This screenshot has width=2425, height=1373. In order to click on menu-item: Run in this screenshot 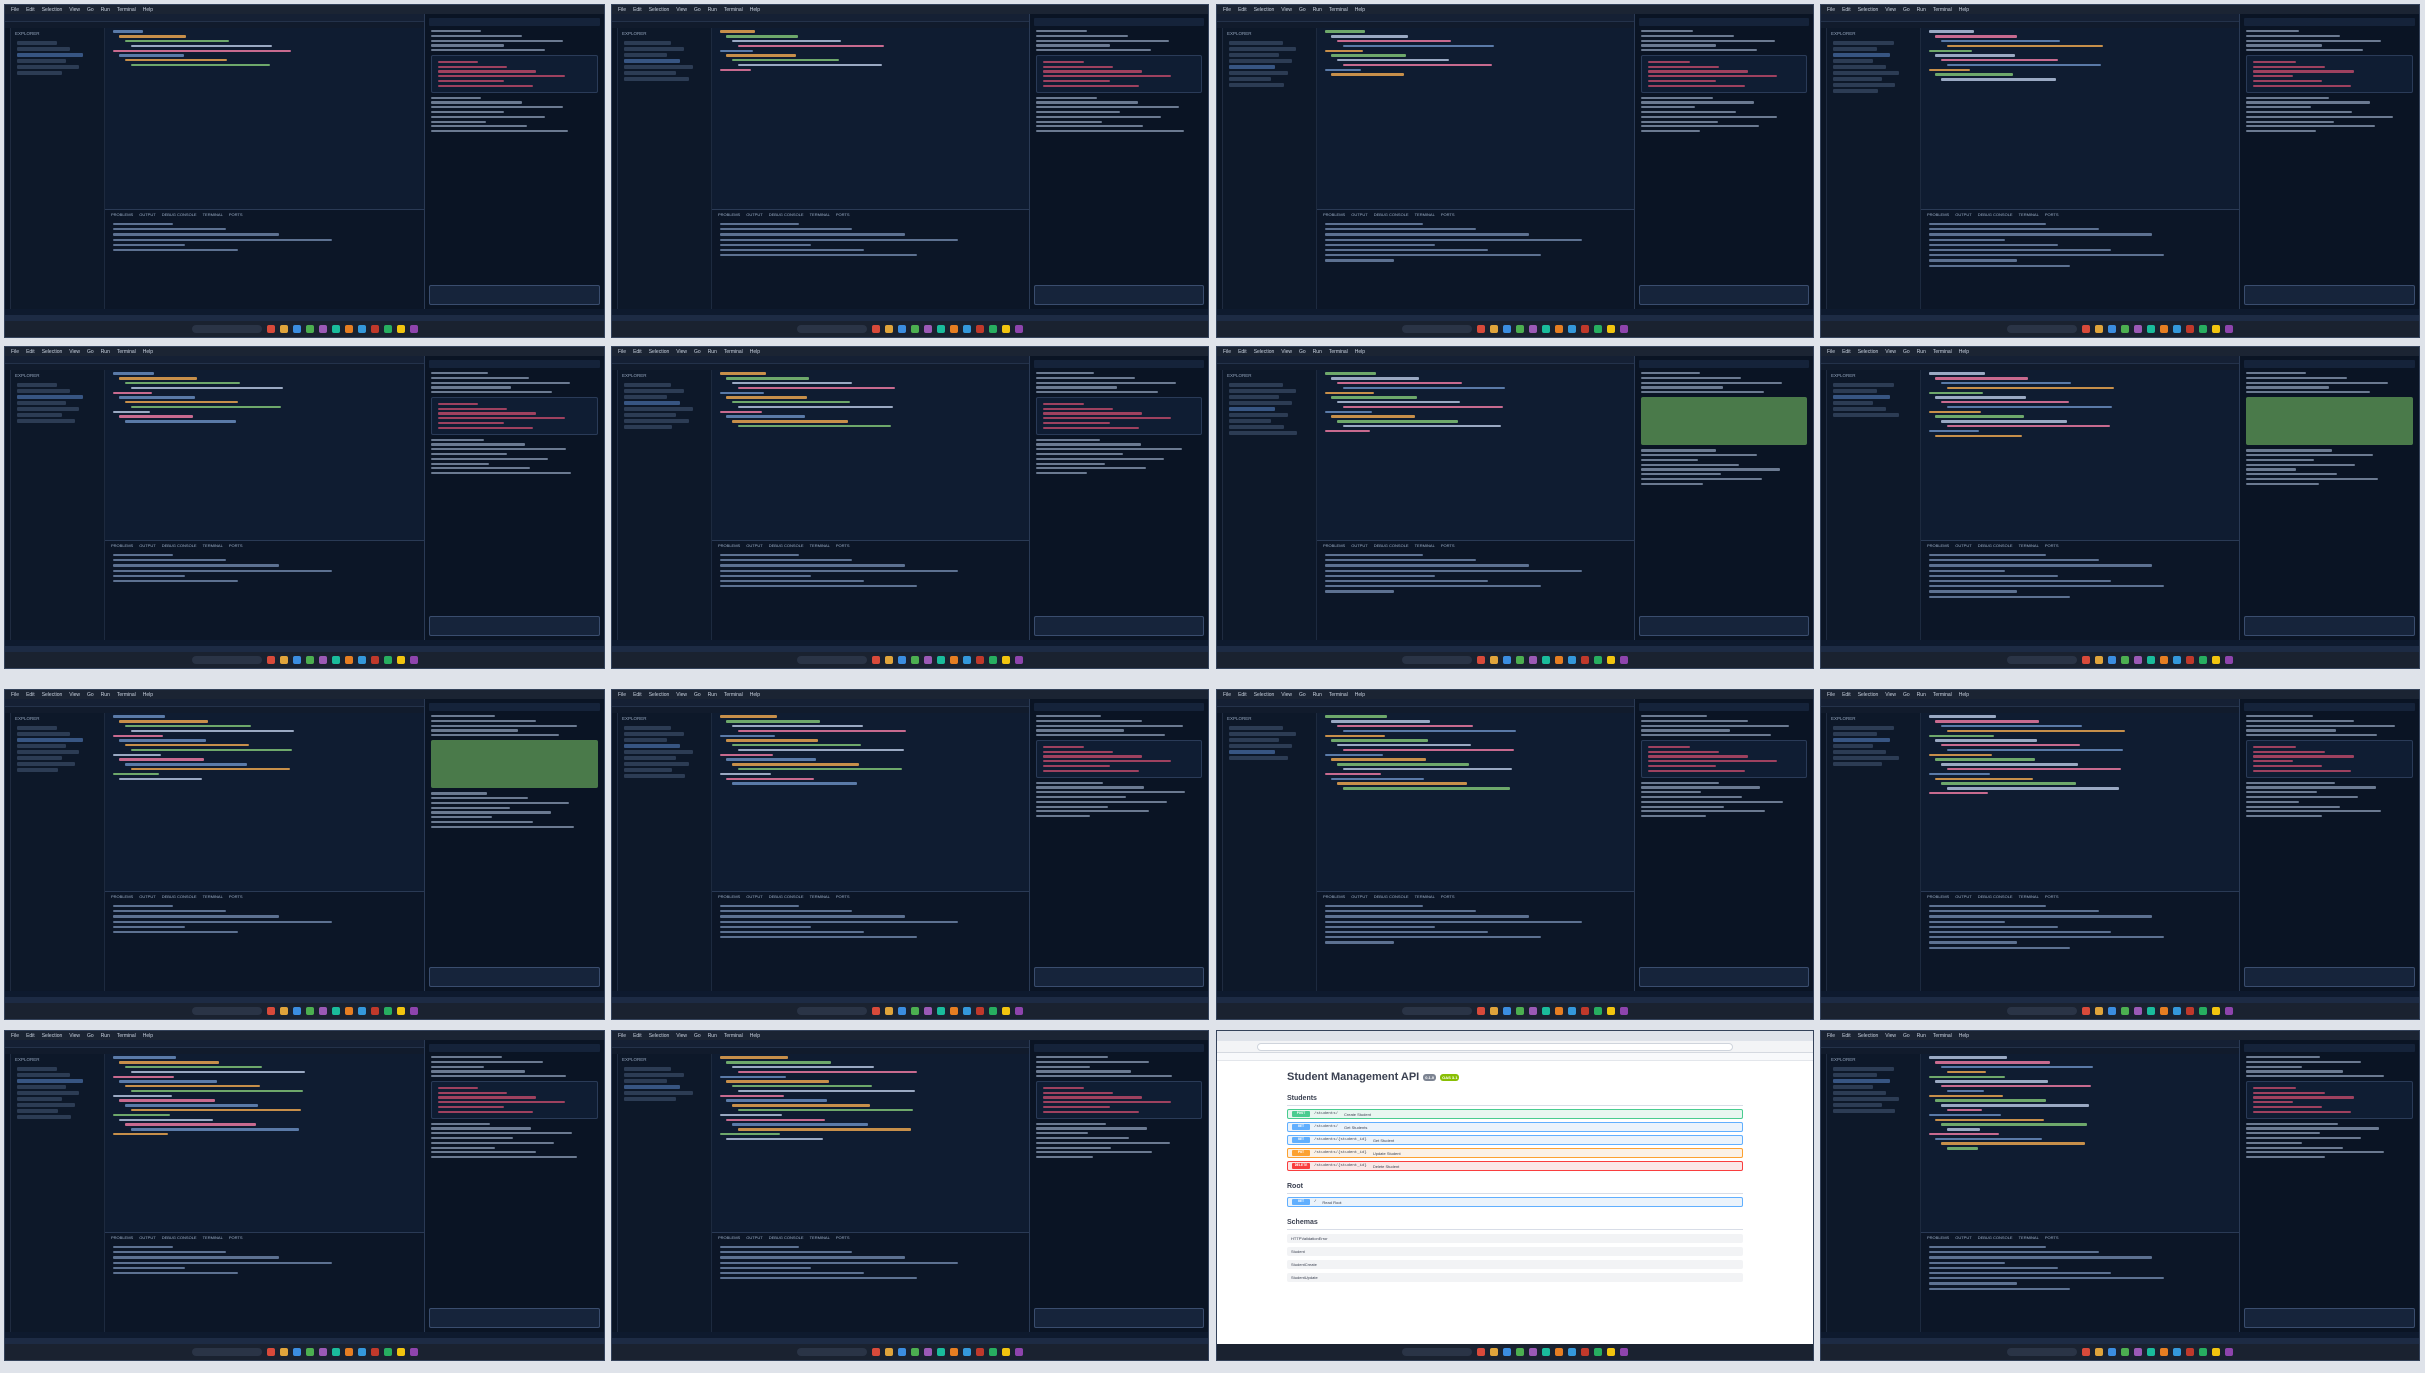, I will do `click(712, 695)`.